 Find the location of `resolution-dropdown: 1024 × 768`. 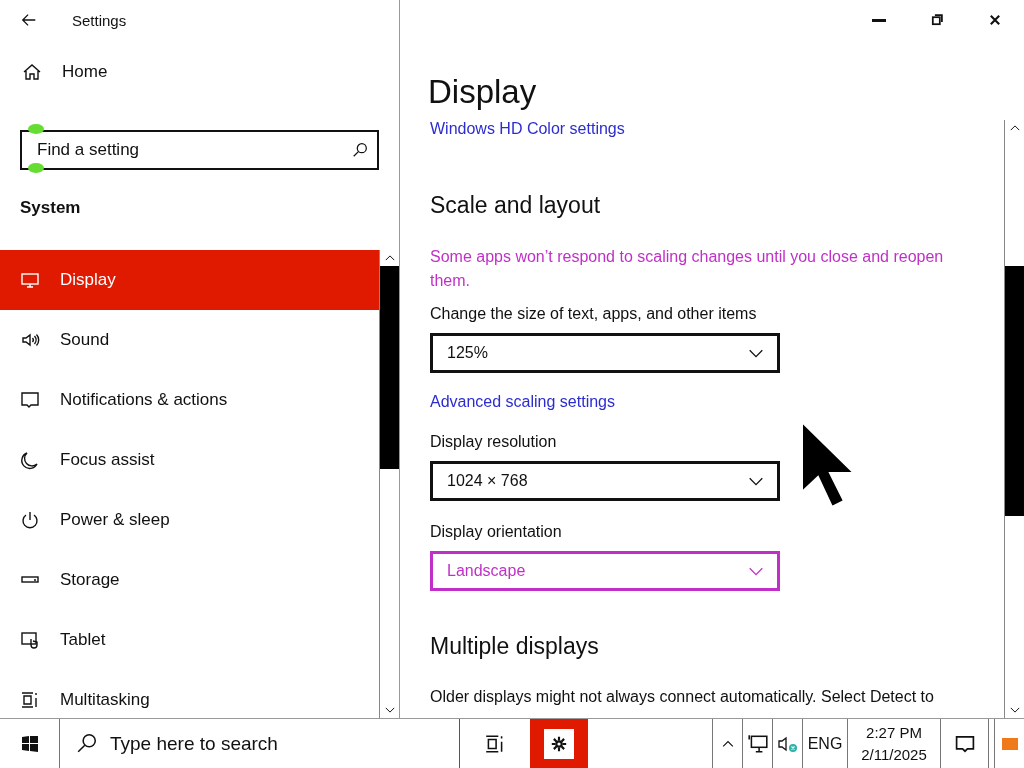

resolution-dropdown: 1024 × 768 is located at coordinates (605, 481).